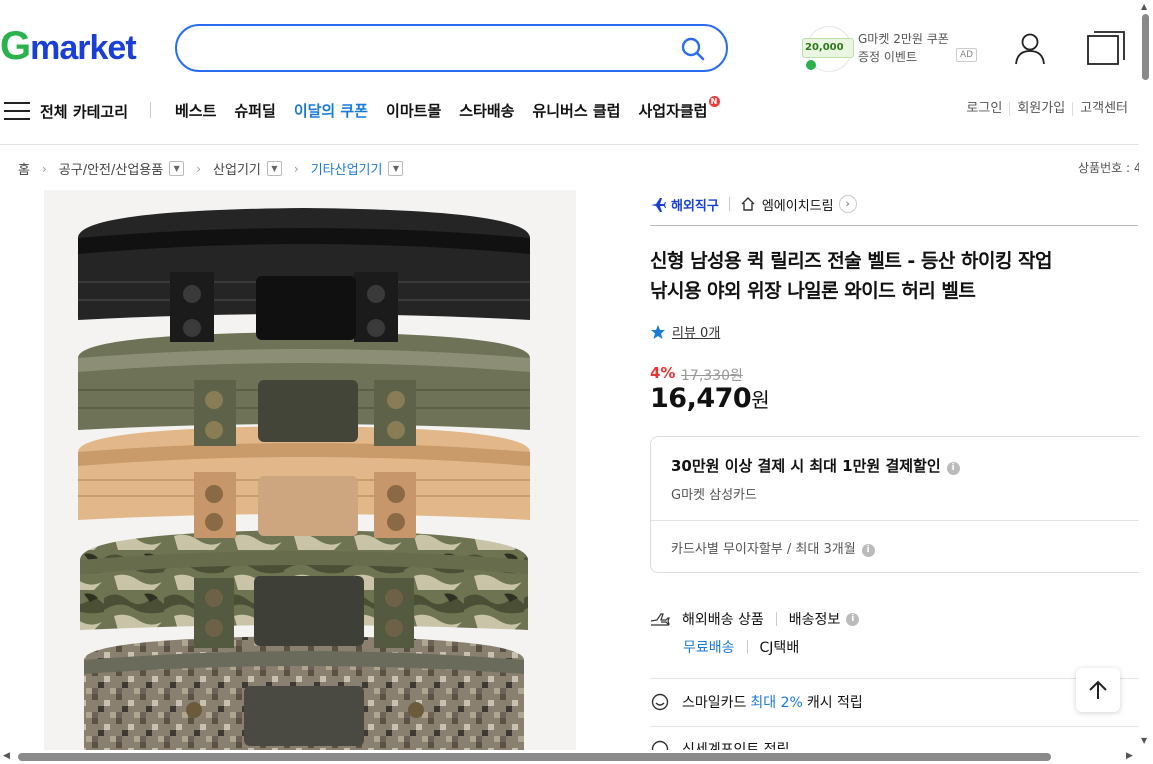 The image size is (1153, 764). I want to click on new-badge: N, so click(714, 101).